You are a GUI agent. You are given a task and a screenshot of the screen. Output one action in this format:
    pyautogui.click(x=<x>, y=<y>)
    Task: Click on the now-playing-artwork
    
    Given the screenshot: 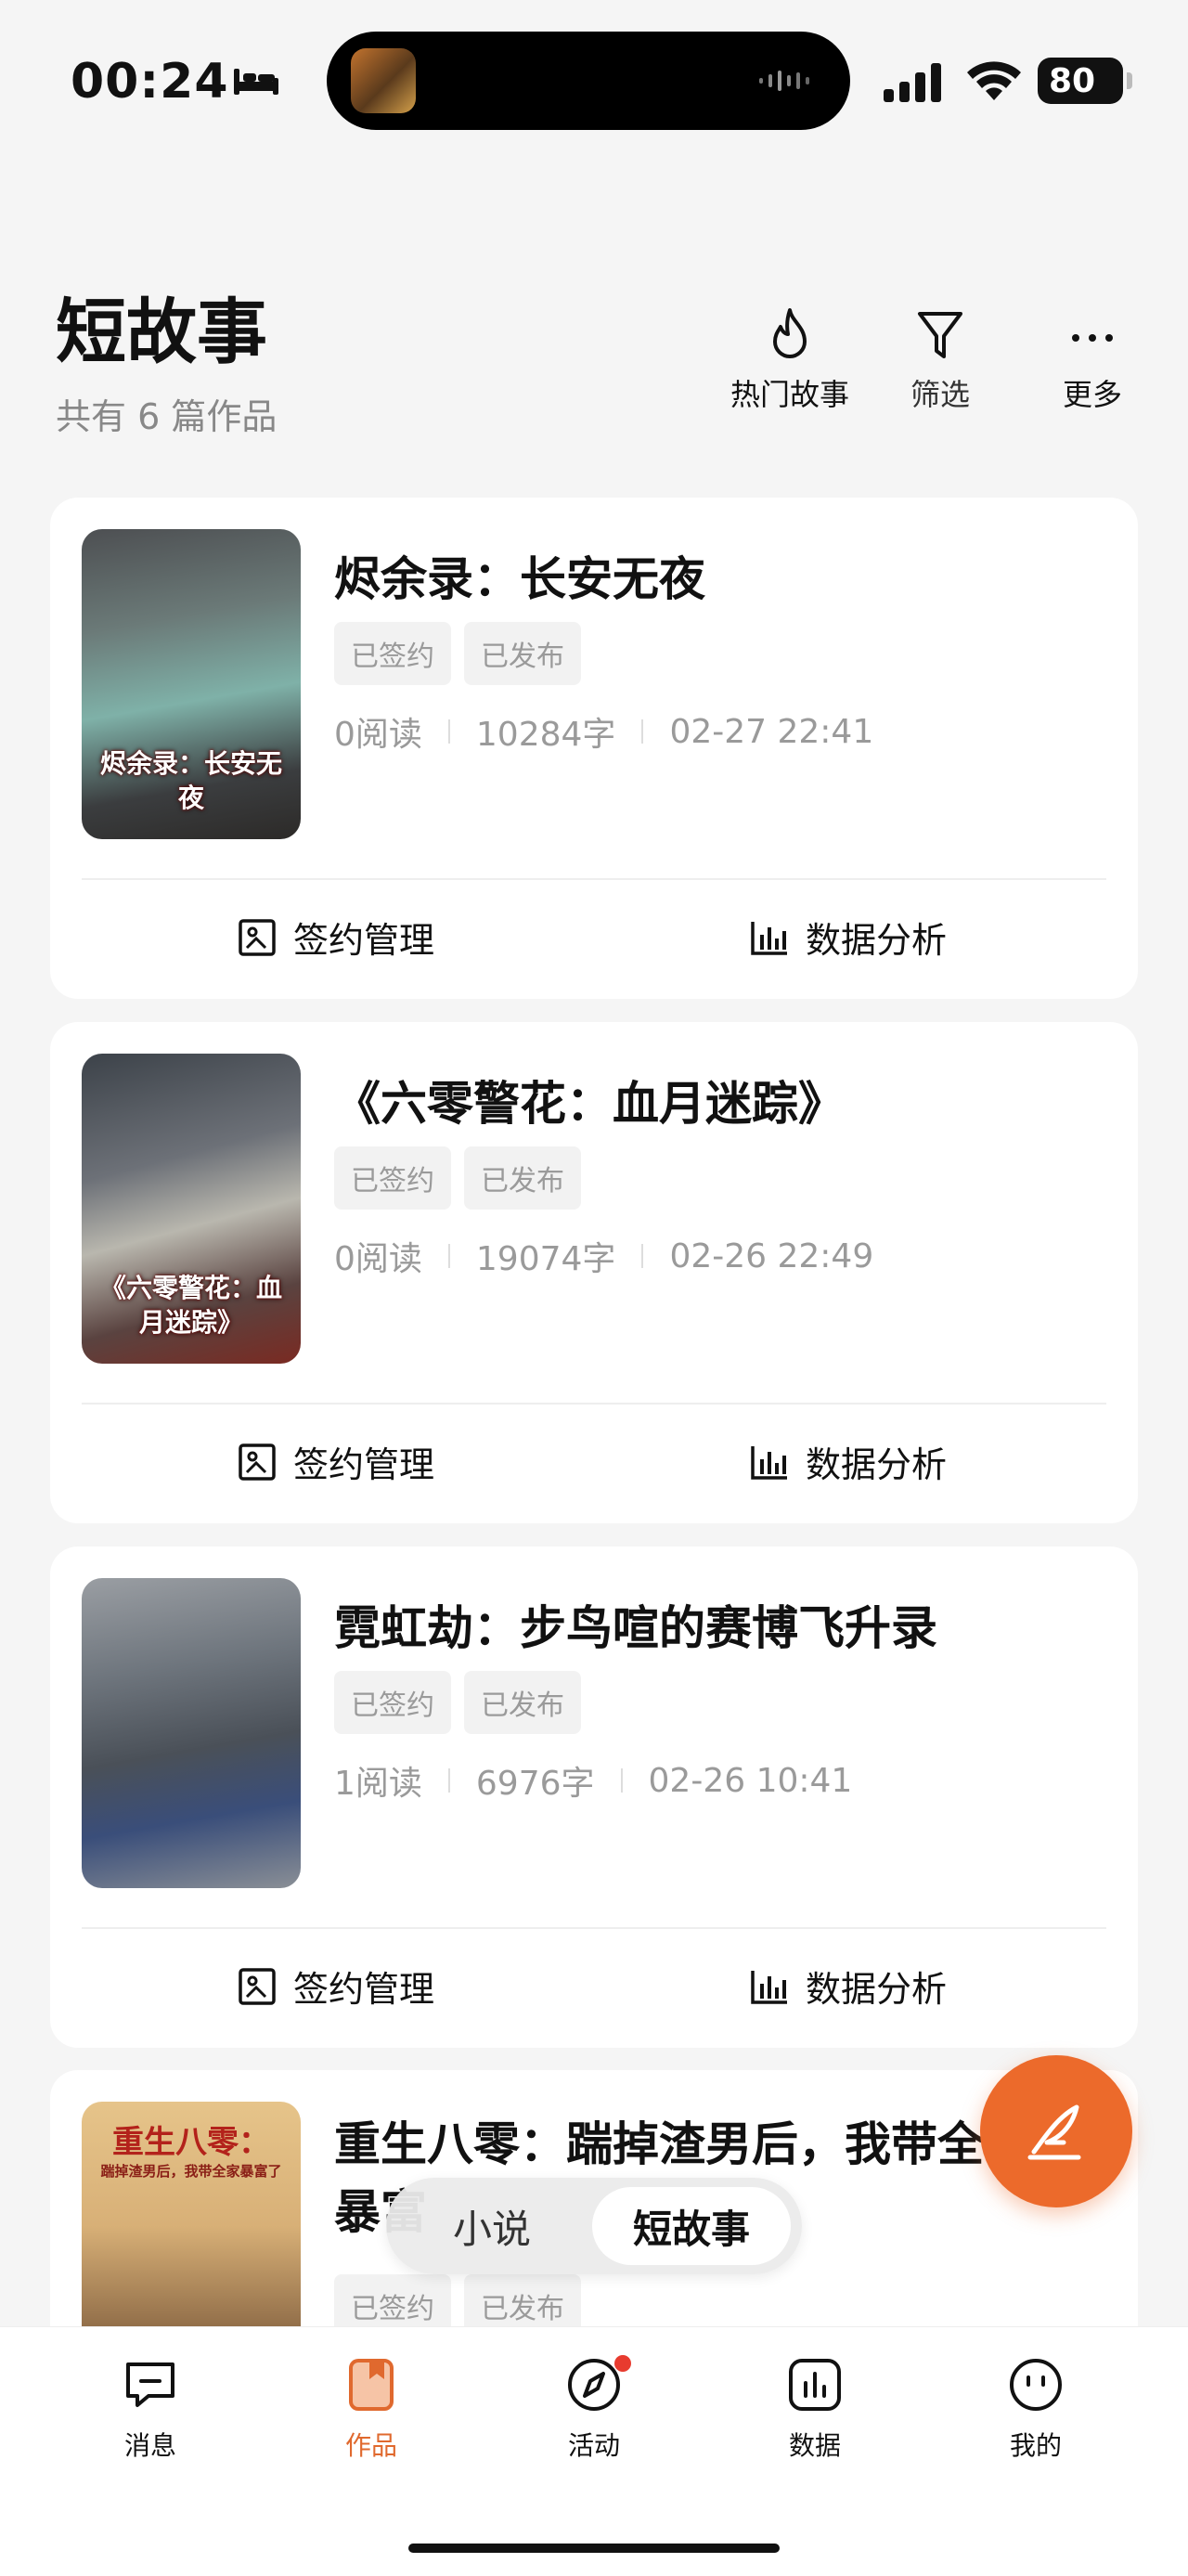 What is the action you would take?
    pyautogui.click(x=383, y=80)
    